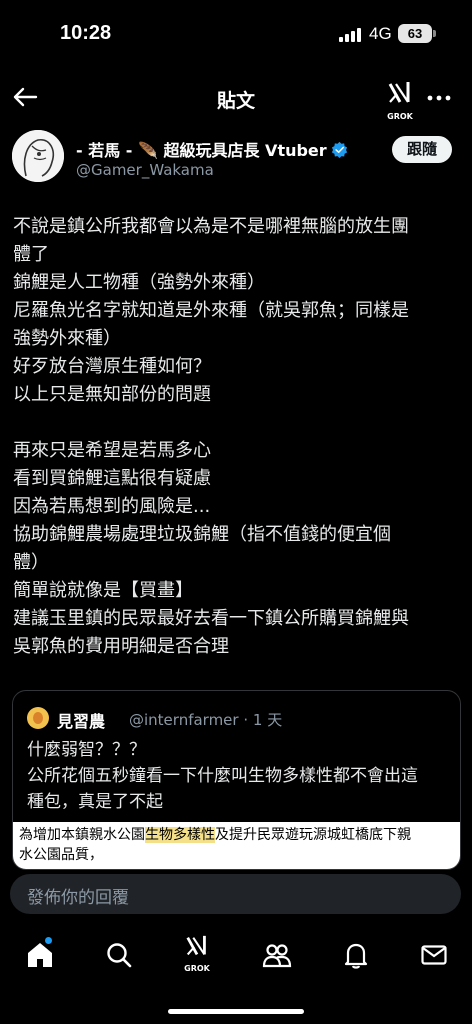 The height and width of the screenshot is (1024, 472). Describe the element at coordinates (38, 156) in the screenshot. I see `avatar` at that location.